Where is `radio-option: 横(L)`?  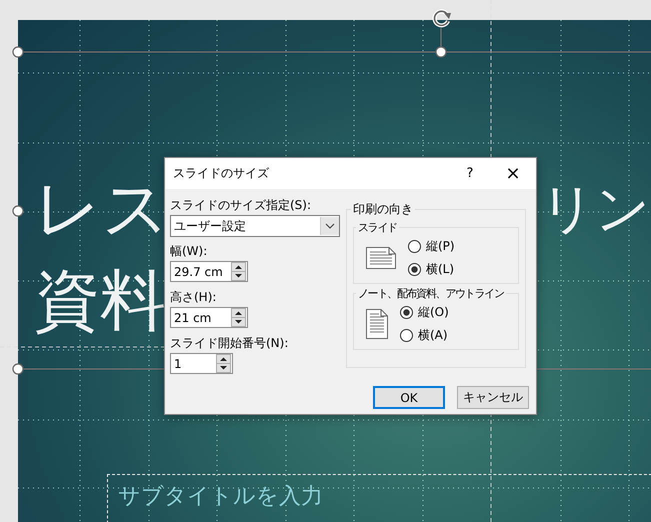
radio-option: 横(L) is located at coordinates (431, 269).